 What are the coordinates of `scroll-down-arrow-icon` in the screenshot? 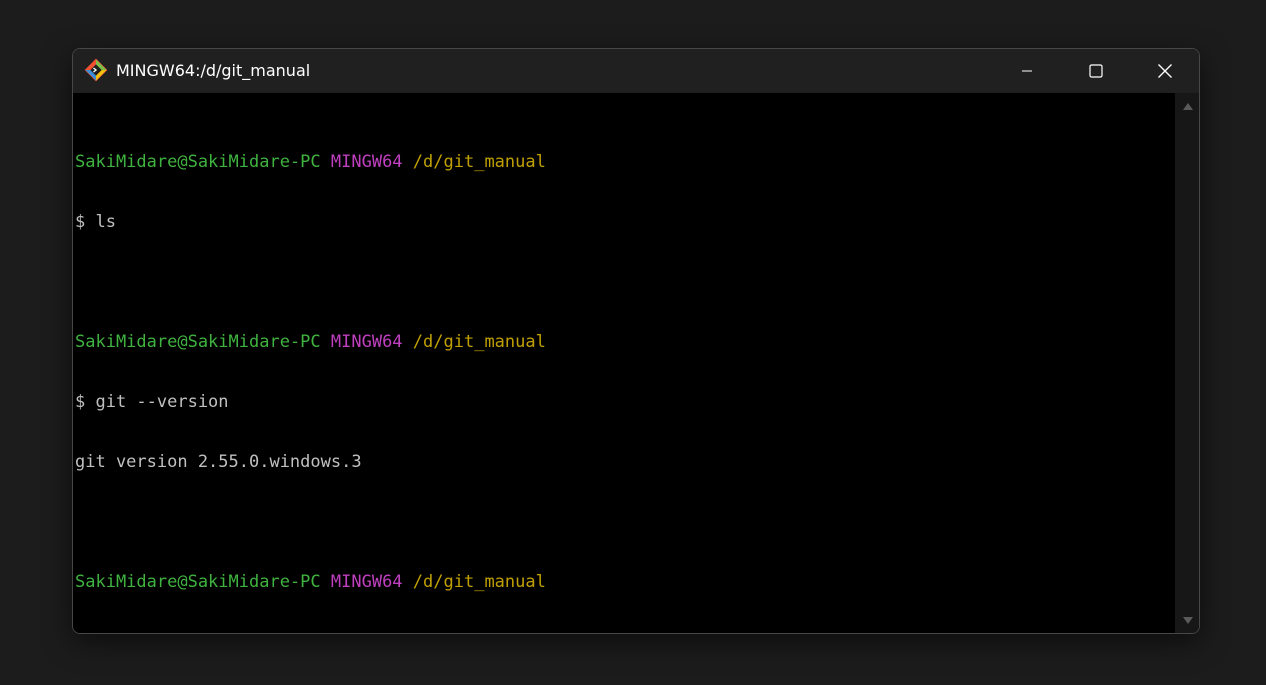 It's located at (1188, 621).